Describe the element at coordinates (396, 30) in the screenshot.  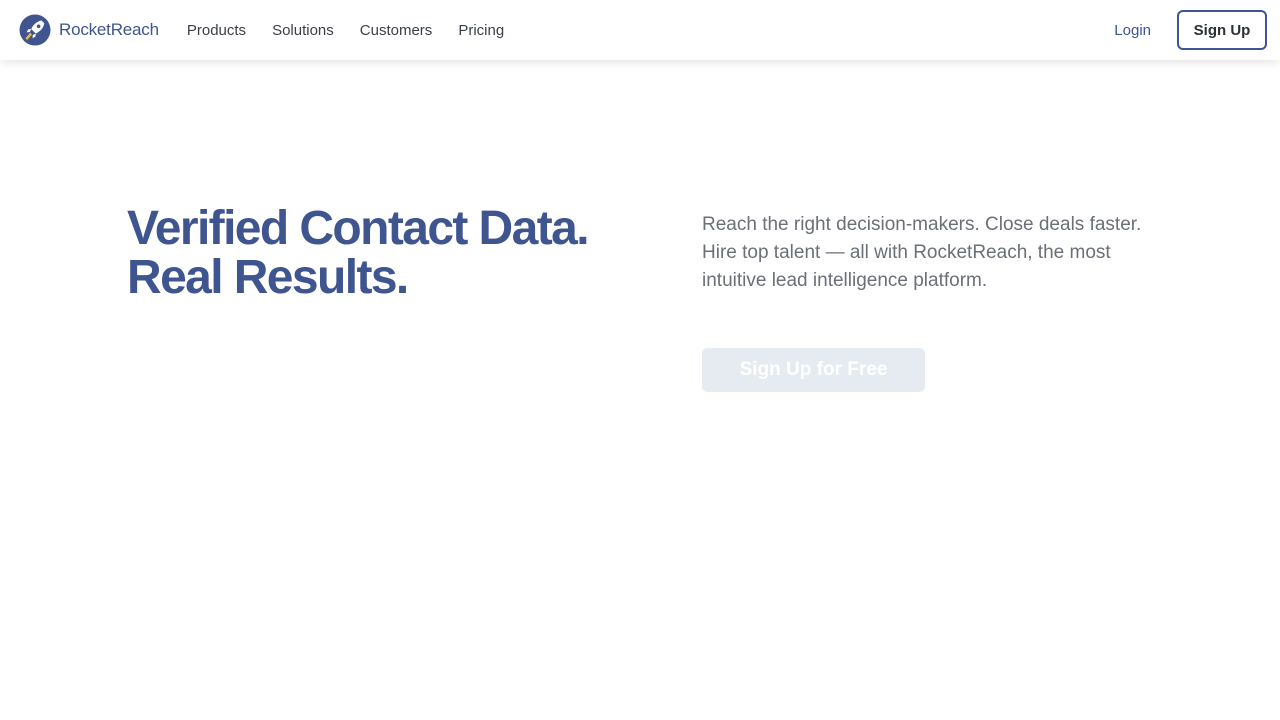
I see `nav-item-customers: Customers` at that location.